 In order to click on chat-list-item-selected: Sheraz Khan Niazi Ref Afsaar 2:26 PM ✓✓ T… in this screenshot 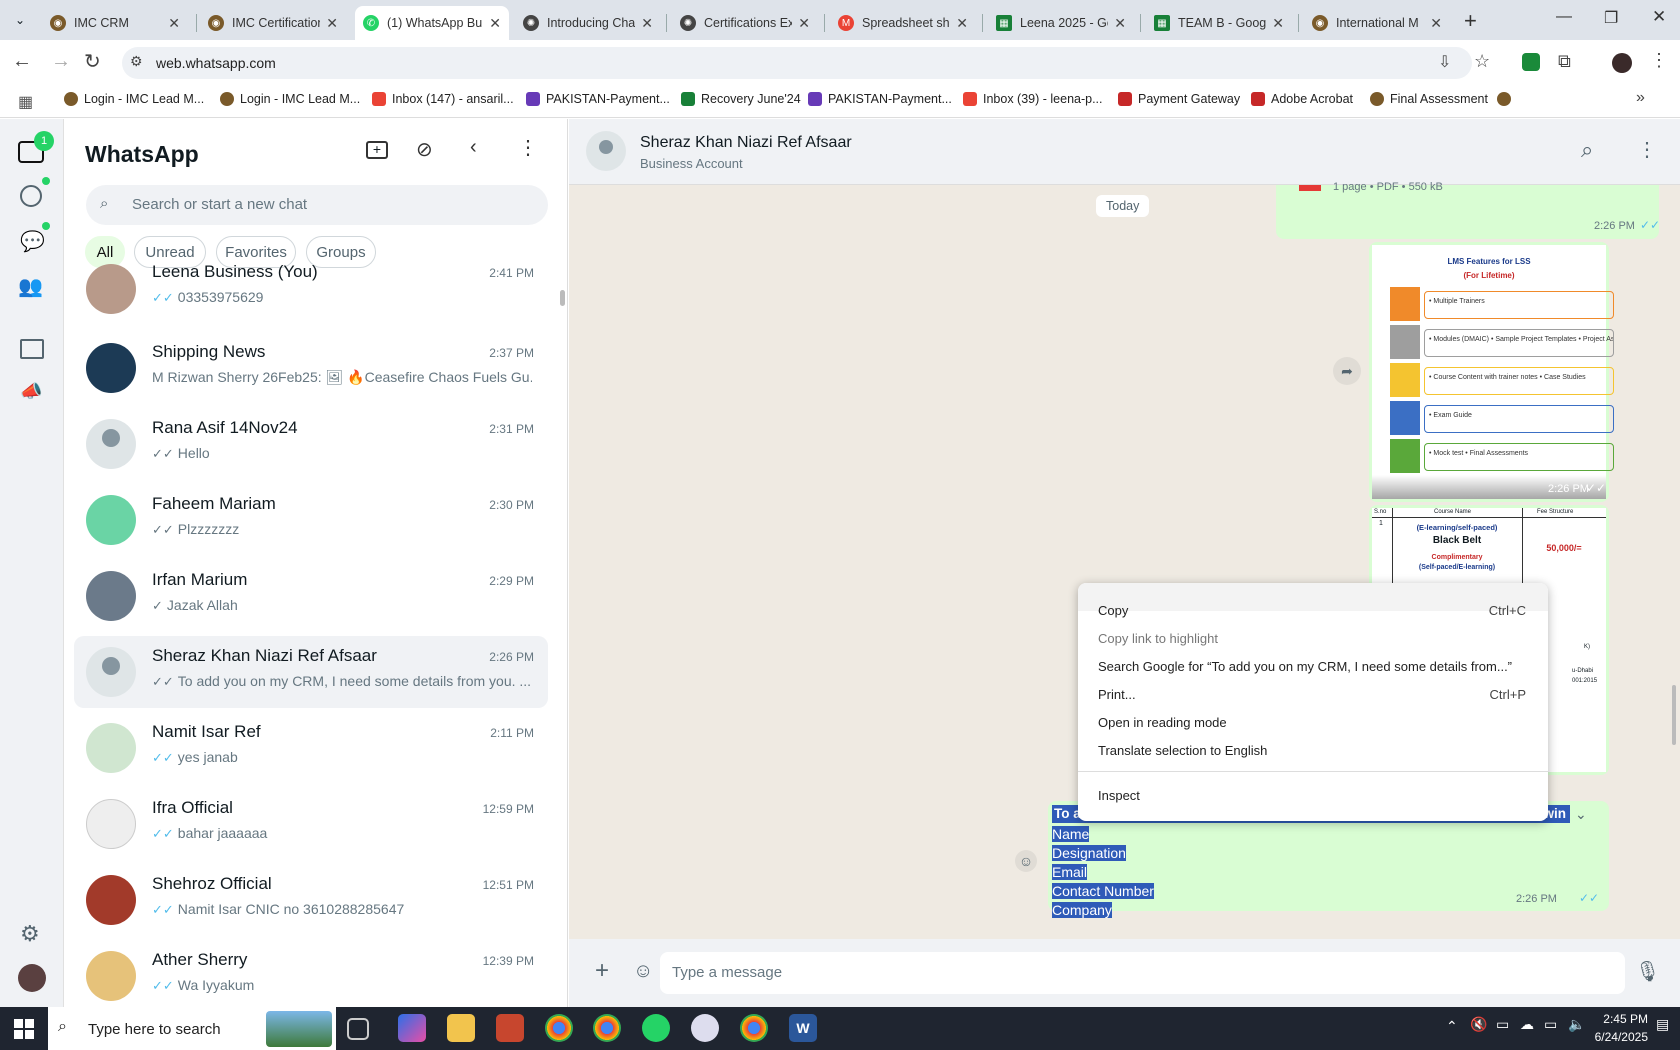, I will do `click(311, 672)`.